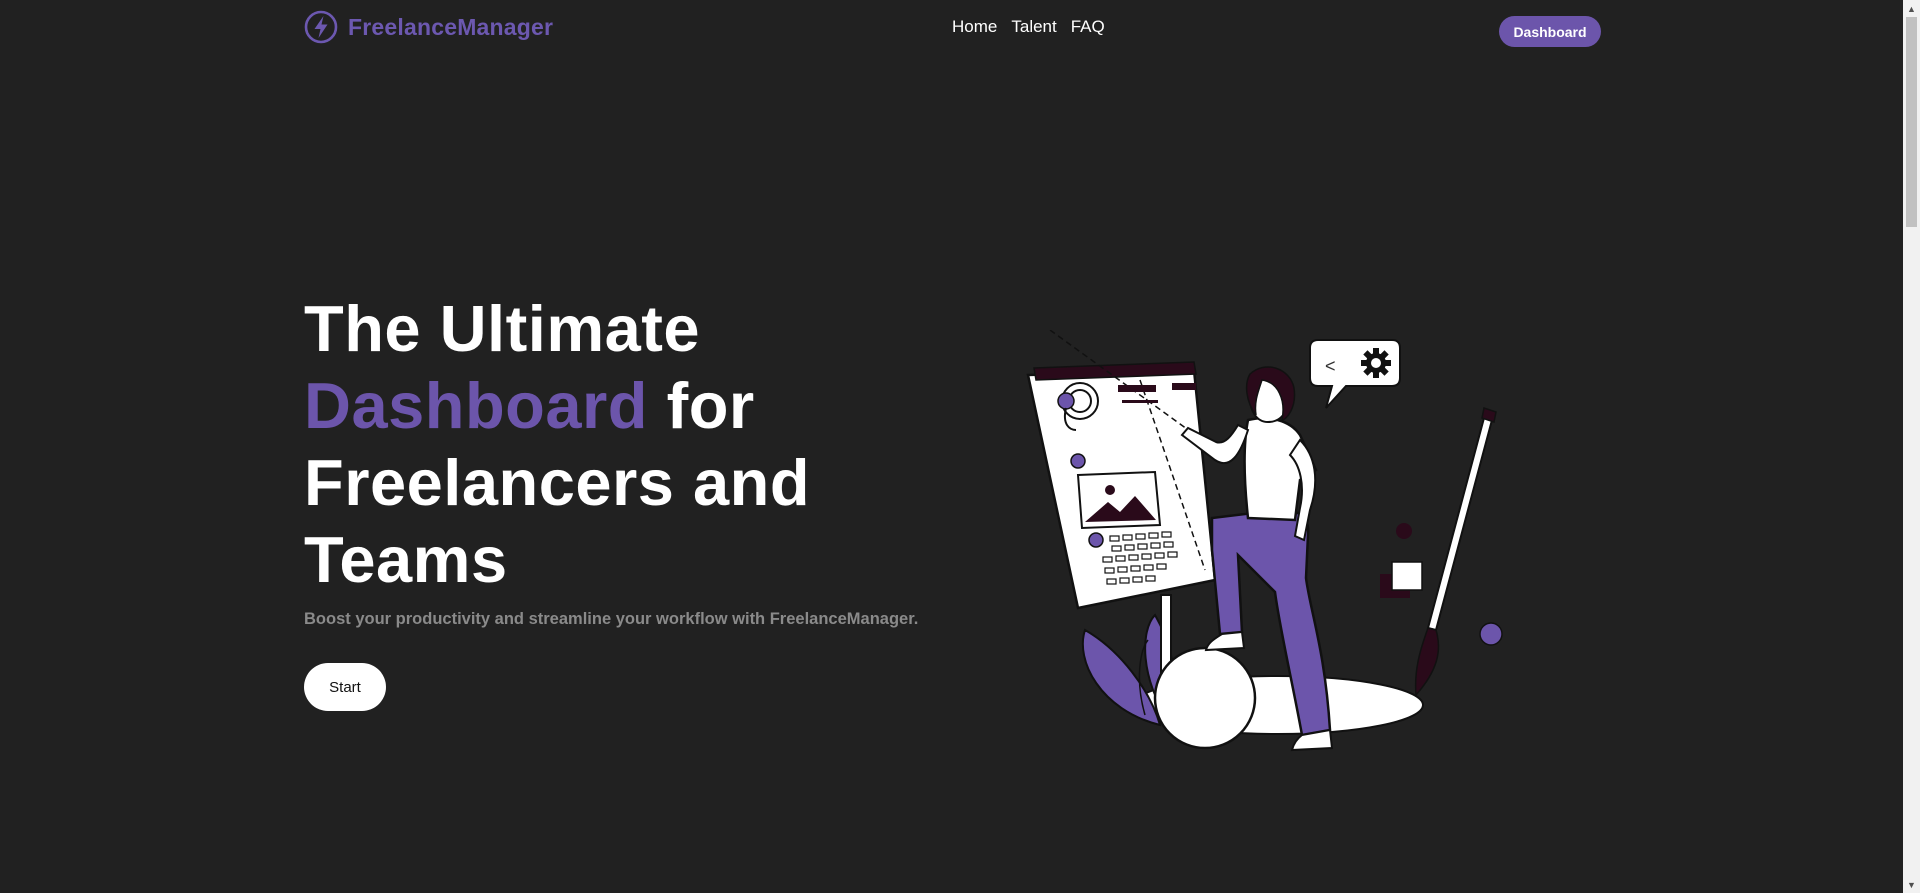  I want to click on headline-accent: Dashboard, so click(476, 405).